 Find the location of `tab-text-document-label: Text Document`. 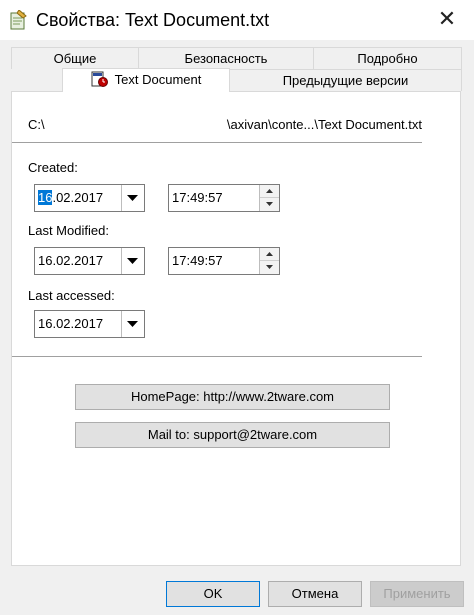

tab-text-document-label: Text Document is located at coordinates (158, 79).